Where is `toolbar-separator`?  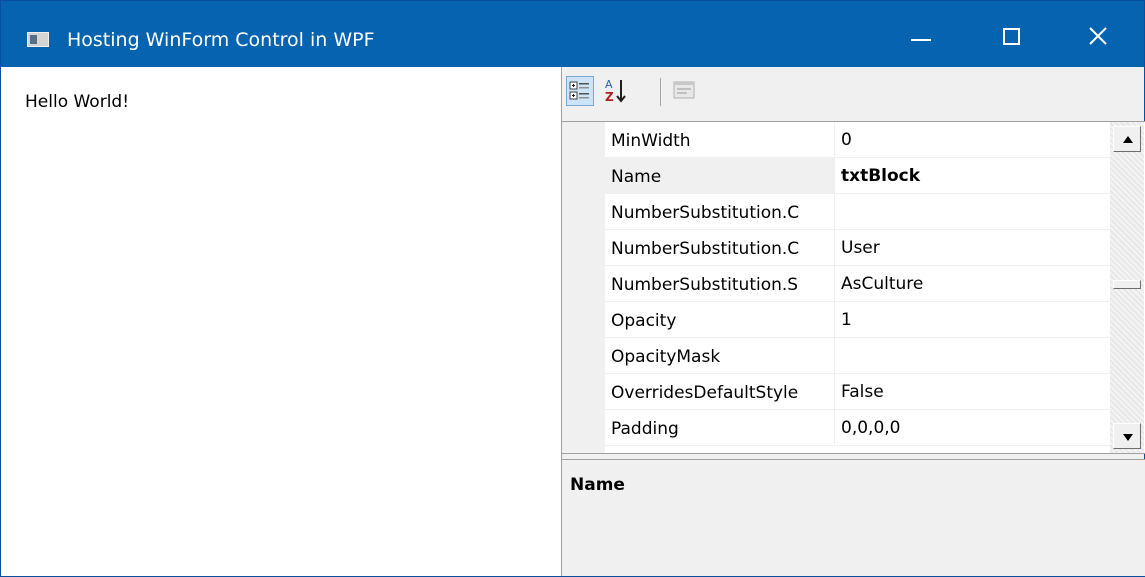
toolbar-separator is located at coordinates (660, 92).